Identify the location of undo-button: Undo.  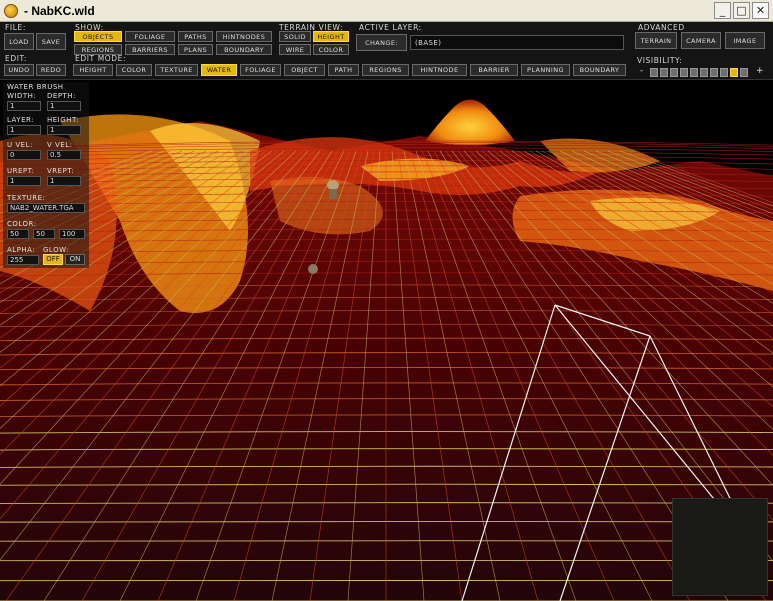
(19, 70).